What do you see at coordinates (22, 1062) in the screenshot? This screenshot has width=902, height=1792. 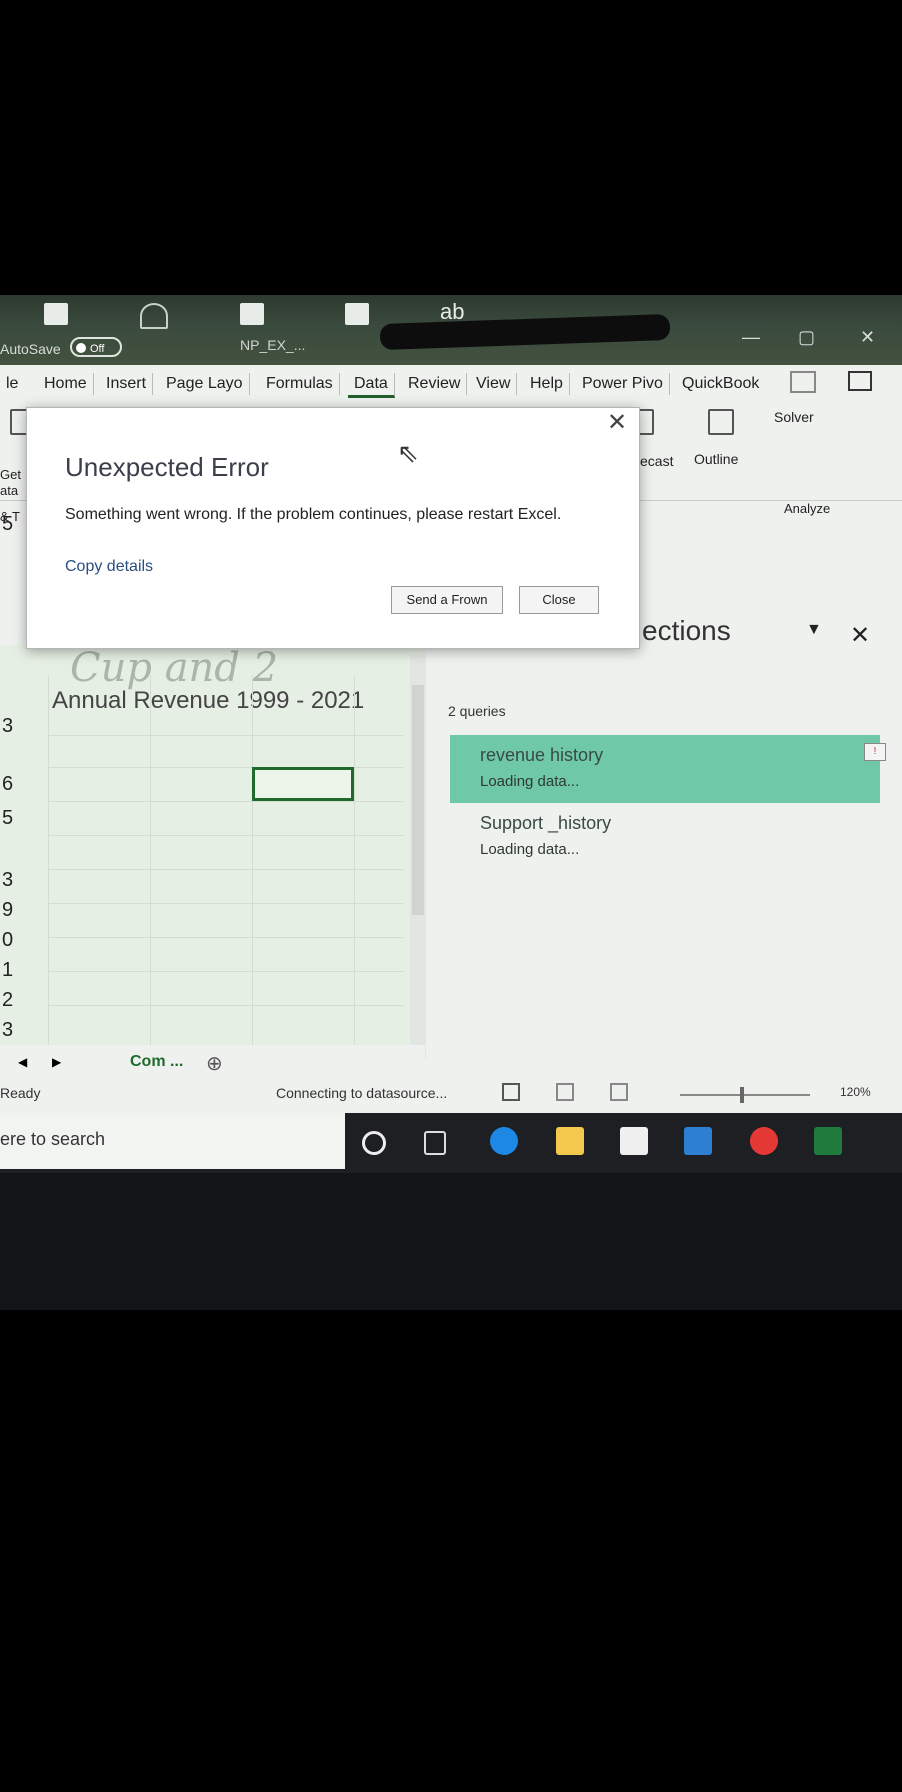 I see `prev-sheet-icon: ◀` at bounding box center [22, 1062].